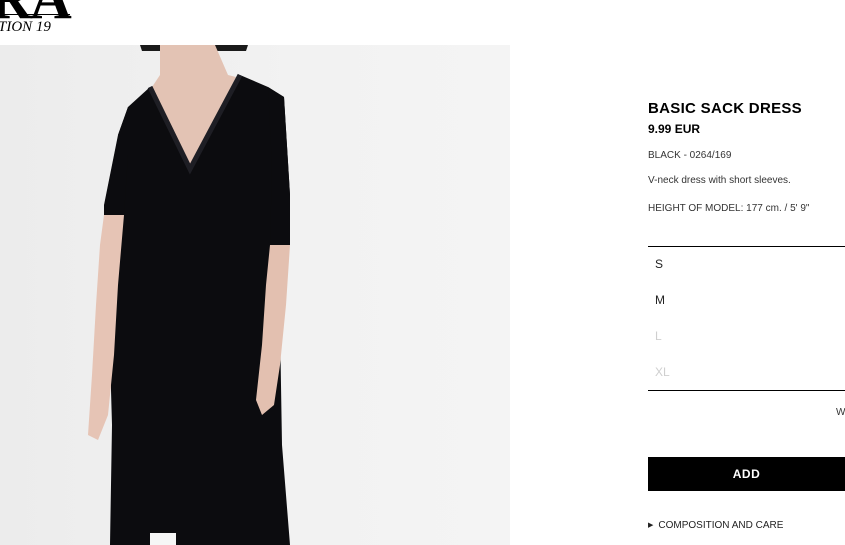 The height and width of the screenshot is (545, 845). I want to click on composition-and-care-link: ▶ COMPOSITION AND CARE, so click(715, 525).